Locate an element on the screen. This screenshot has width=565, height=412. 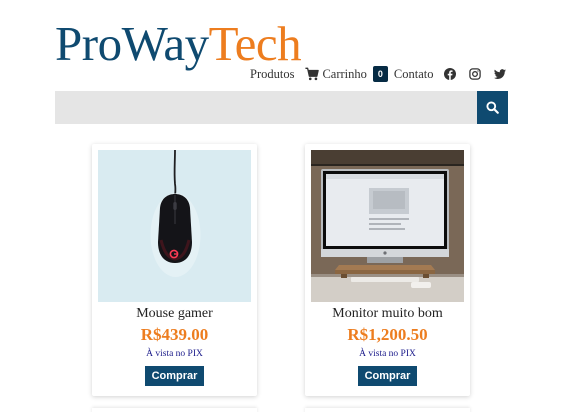
logo-text-tech: Tech is located at coordinates (255, 43).